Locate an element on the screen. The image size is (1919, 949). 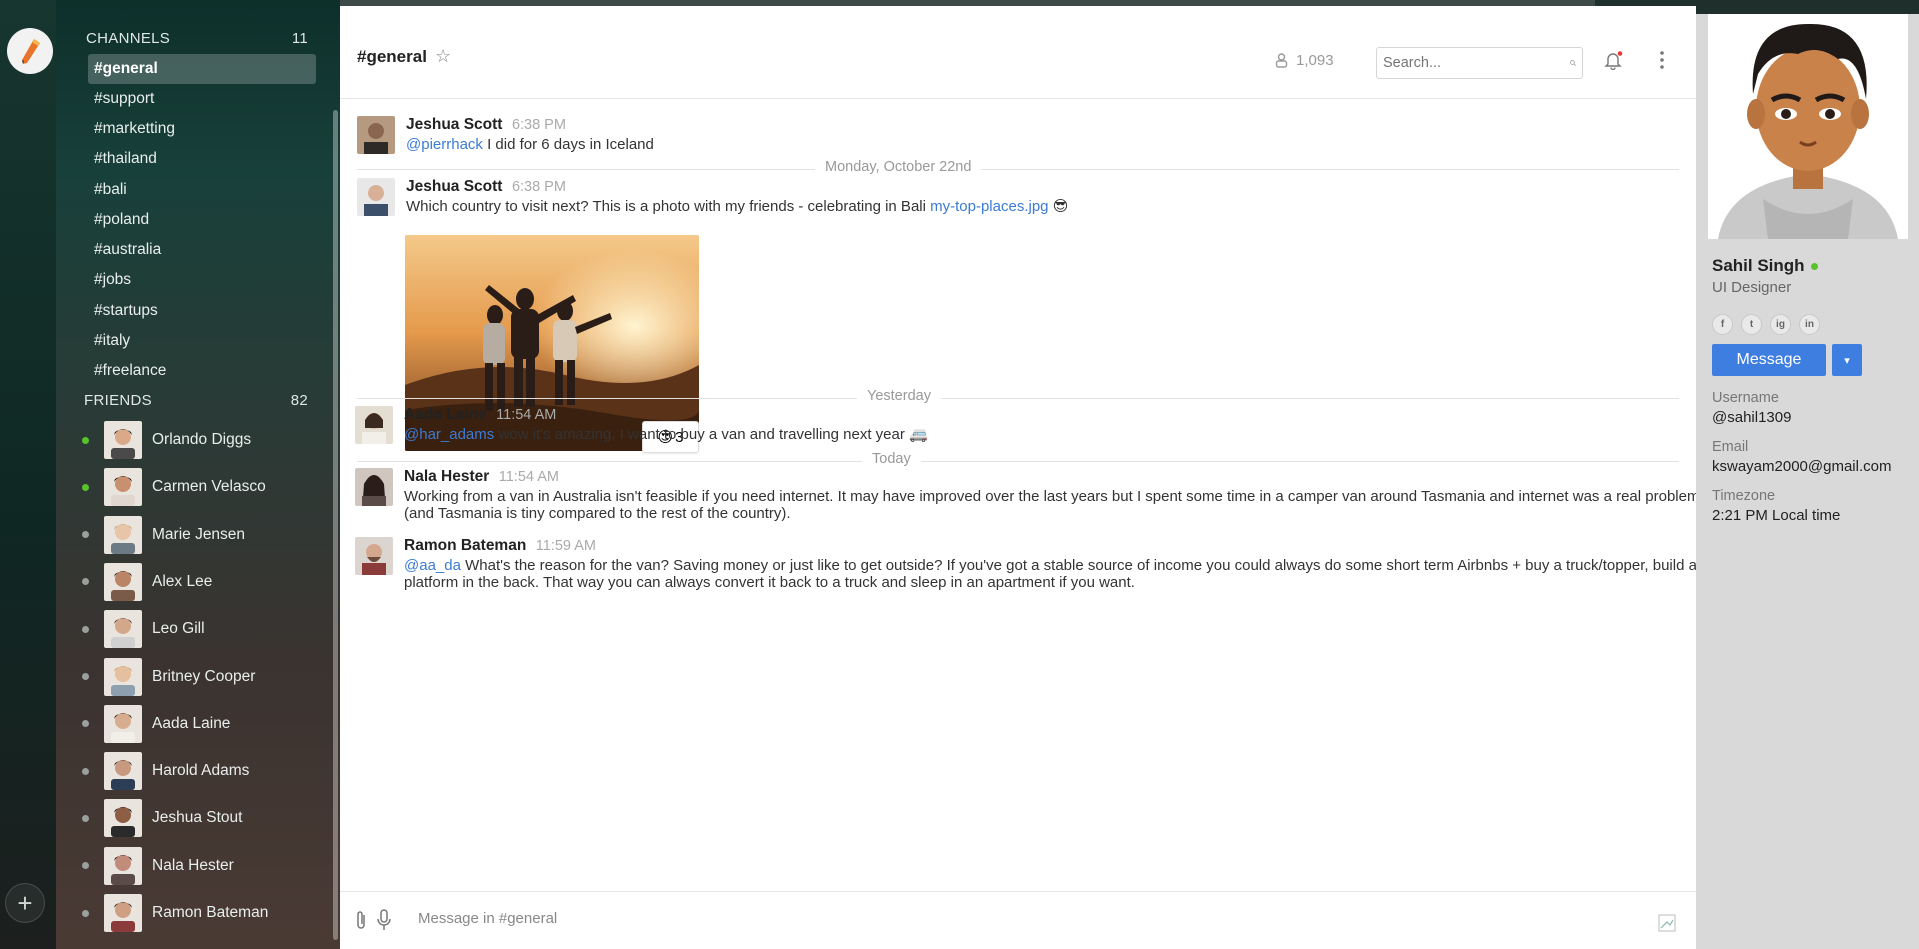
friend-item: Ramon Bateman is located at coordinates (202, 913).